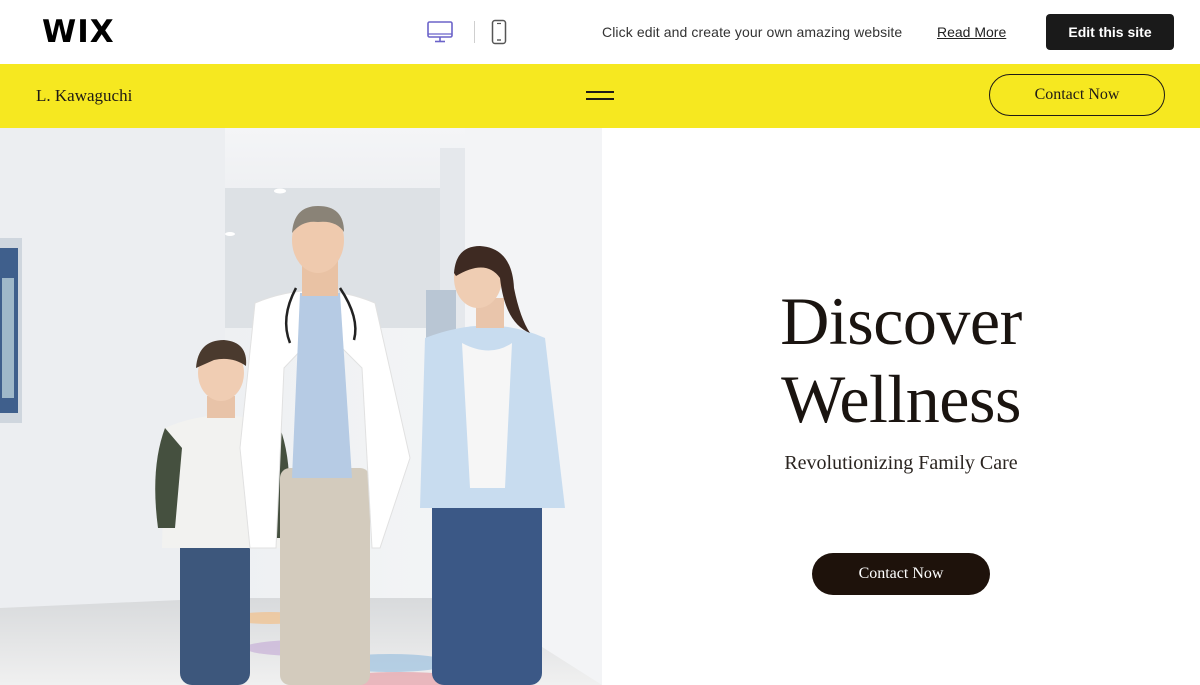 The width and height of the screenshot is (1200, 685). I want to click on mobile-icon, so click(499, 32).